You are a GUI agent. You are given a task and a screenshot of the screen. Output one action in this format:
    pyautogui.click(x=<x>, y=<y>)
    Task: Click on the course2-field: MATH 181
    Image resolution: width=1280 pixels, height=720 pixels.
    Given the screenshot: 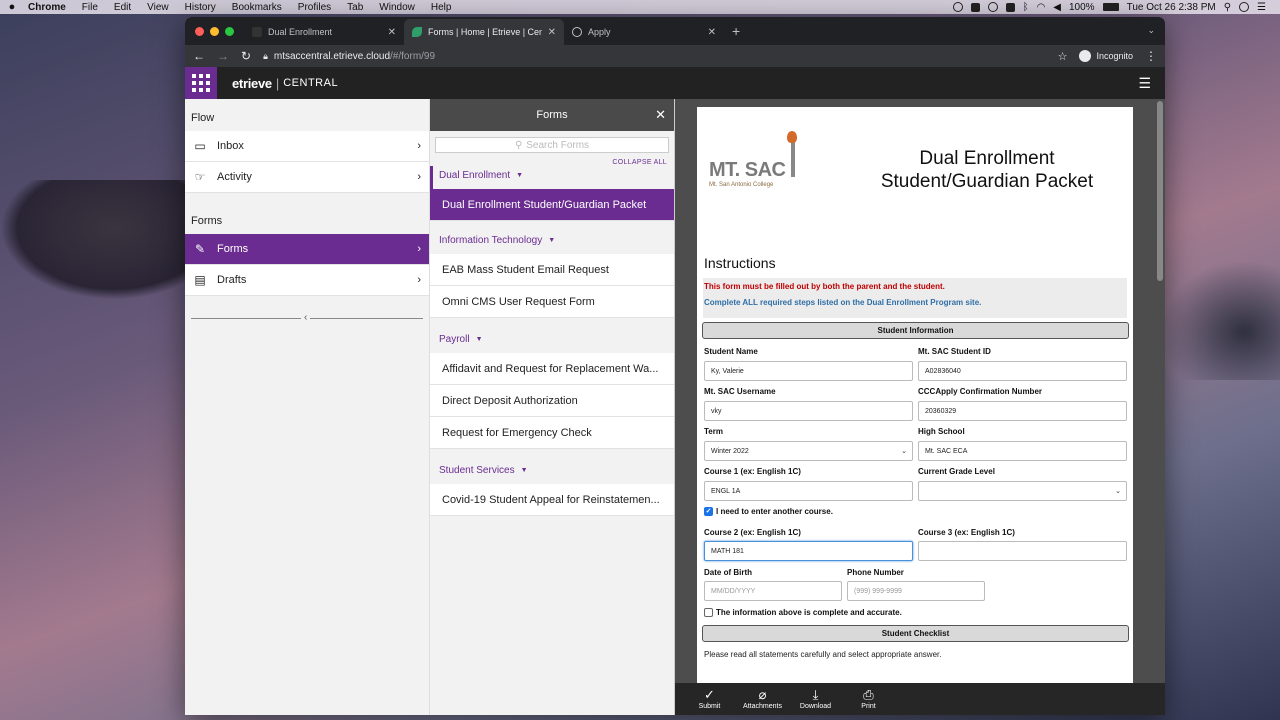 What is the action you would take?
    pyautogui.click(x=808, y=551)
    